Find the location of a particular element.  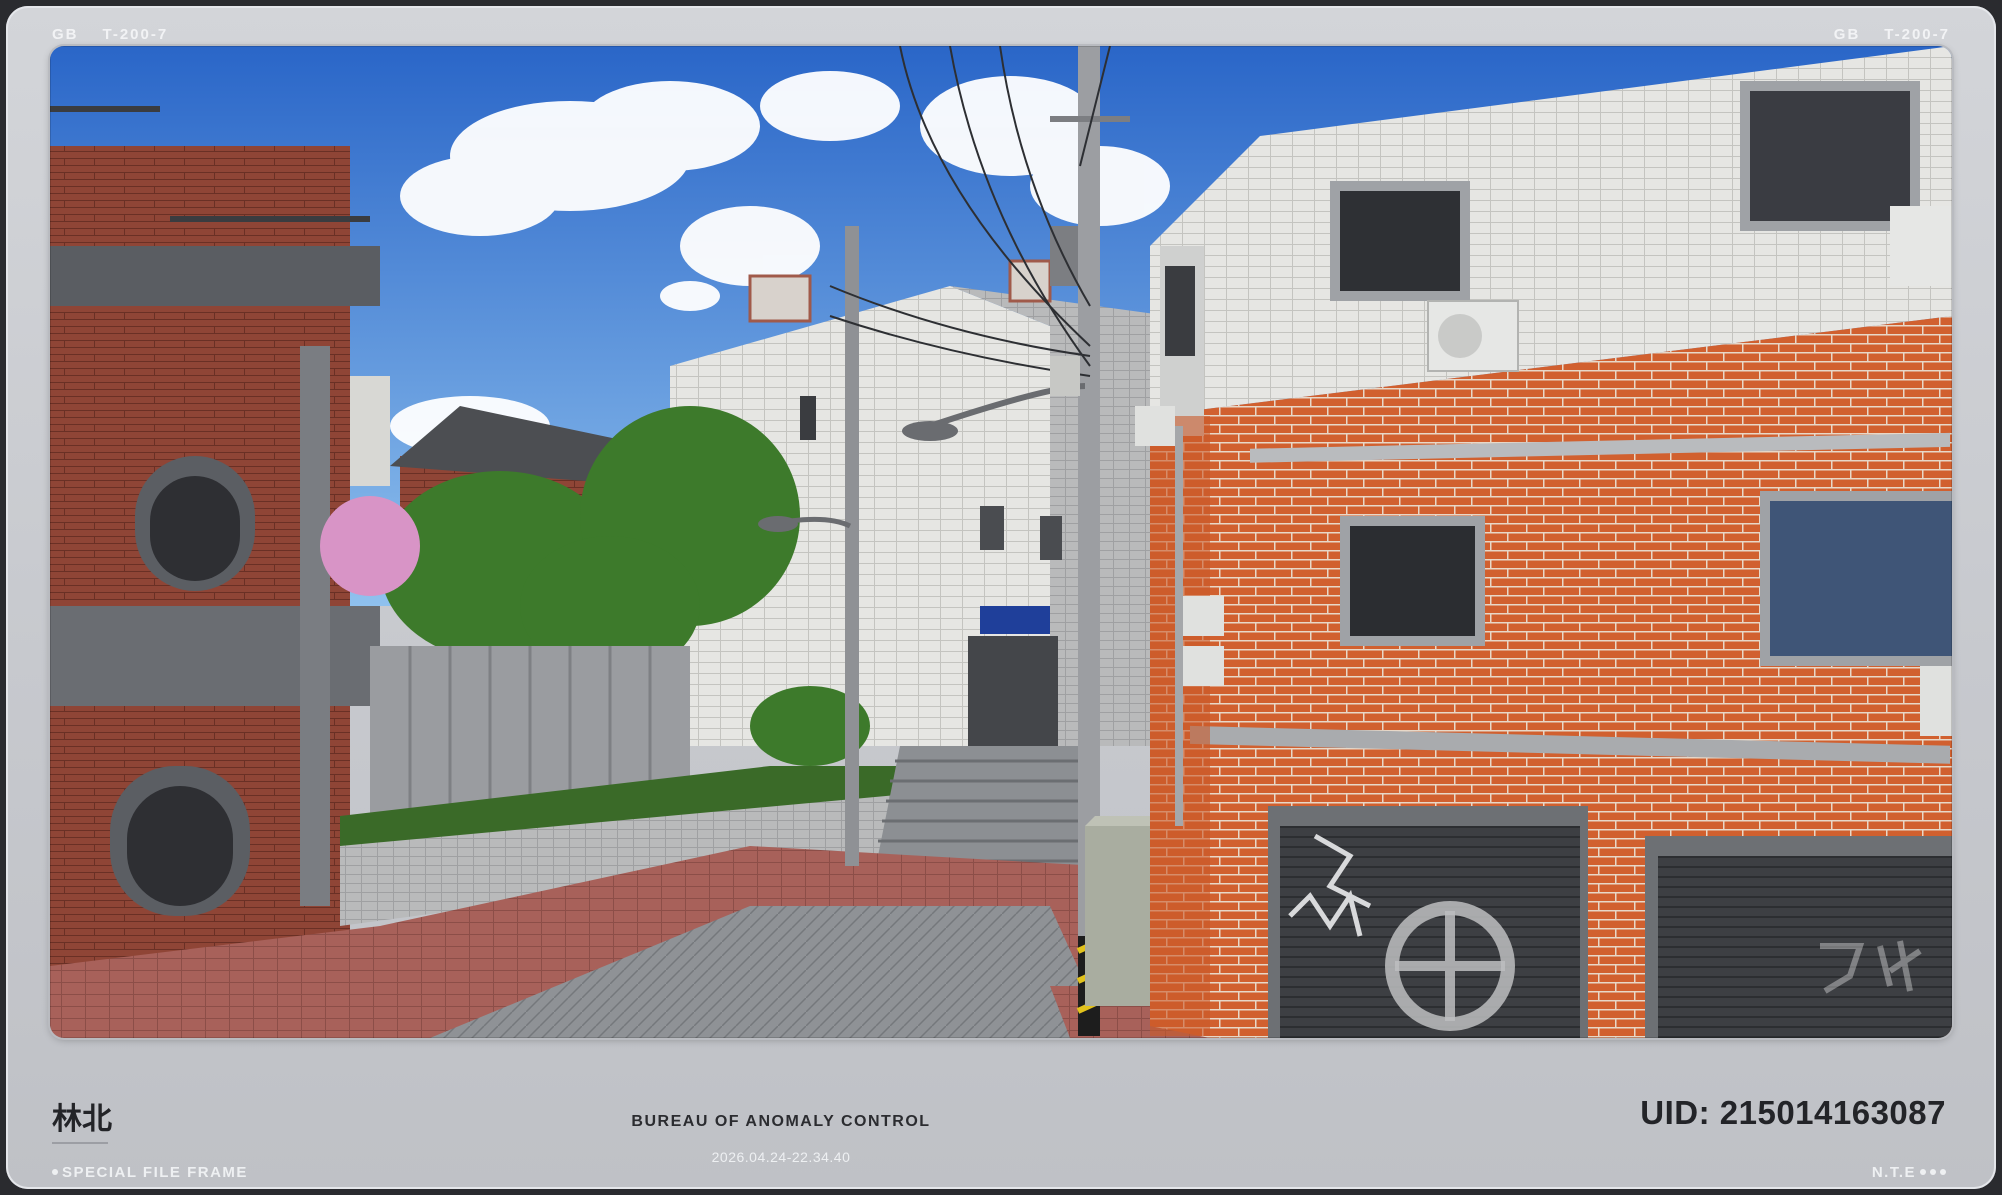

corner-code-left: GB T-200-7 is located at coordinates (110, 34).